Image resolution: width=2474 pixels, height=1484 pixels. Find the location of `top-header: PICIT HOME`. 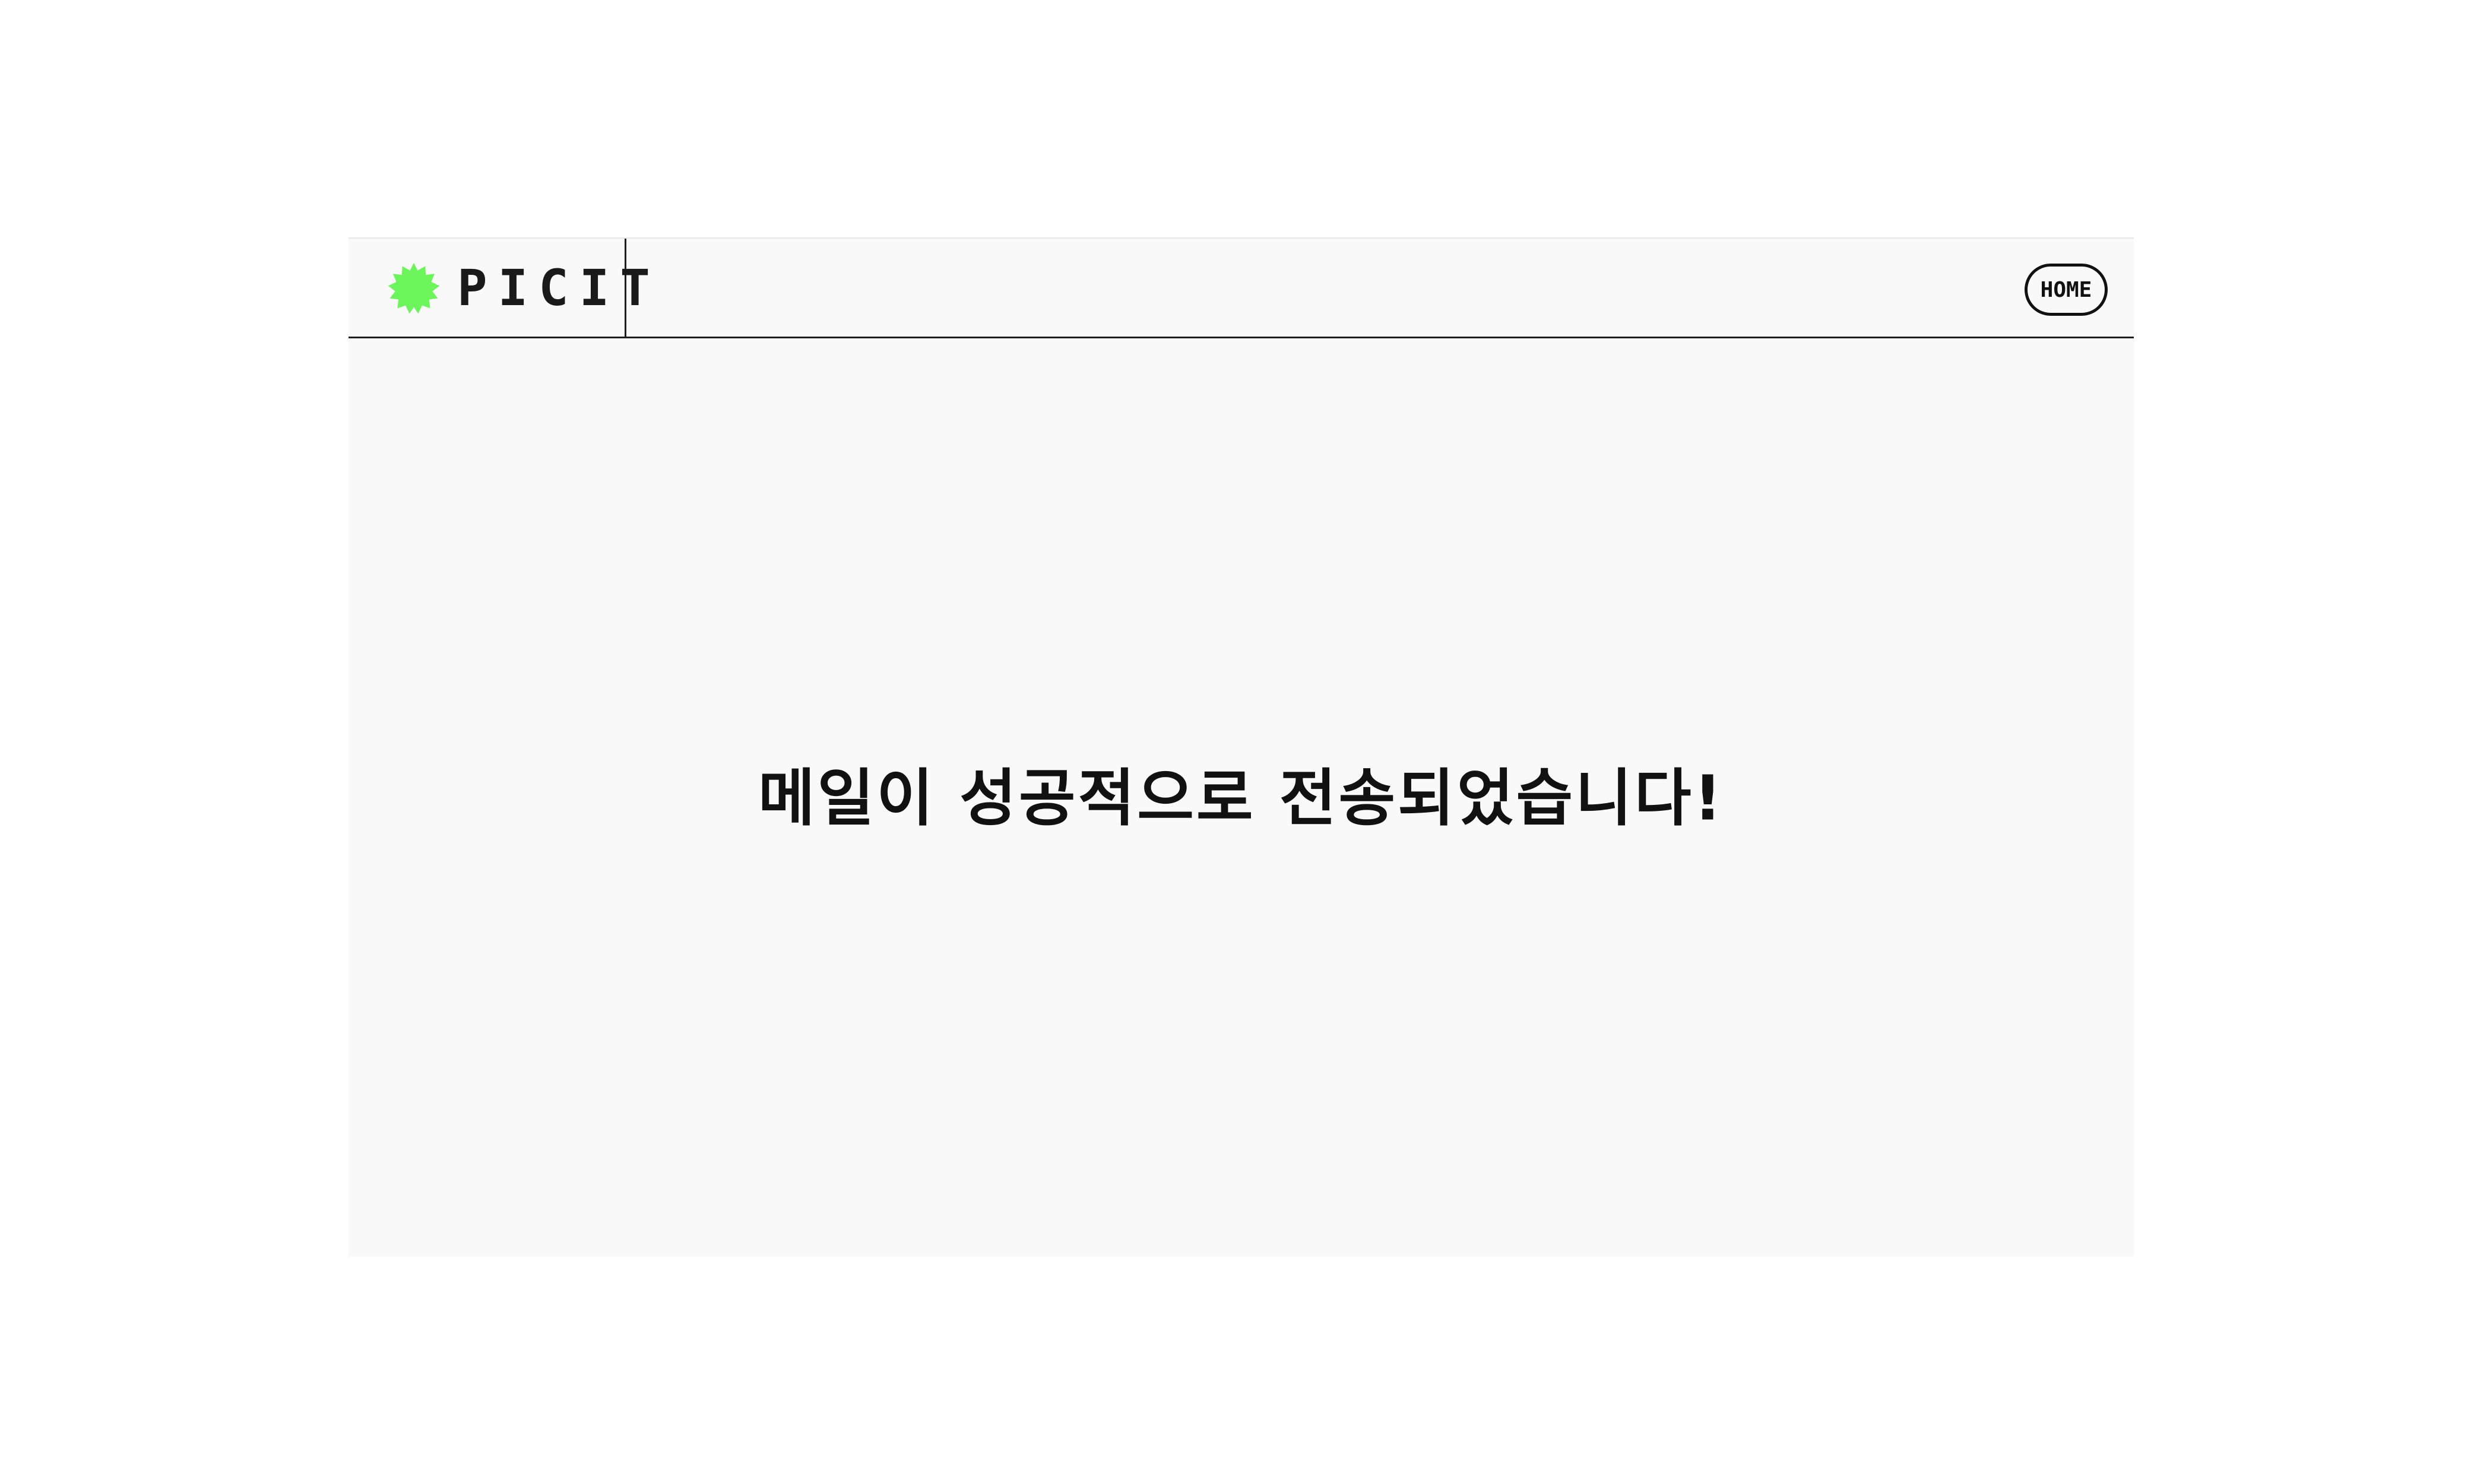

top-header: PICIT HOME is located at coordinates (1241, 287).